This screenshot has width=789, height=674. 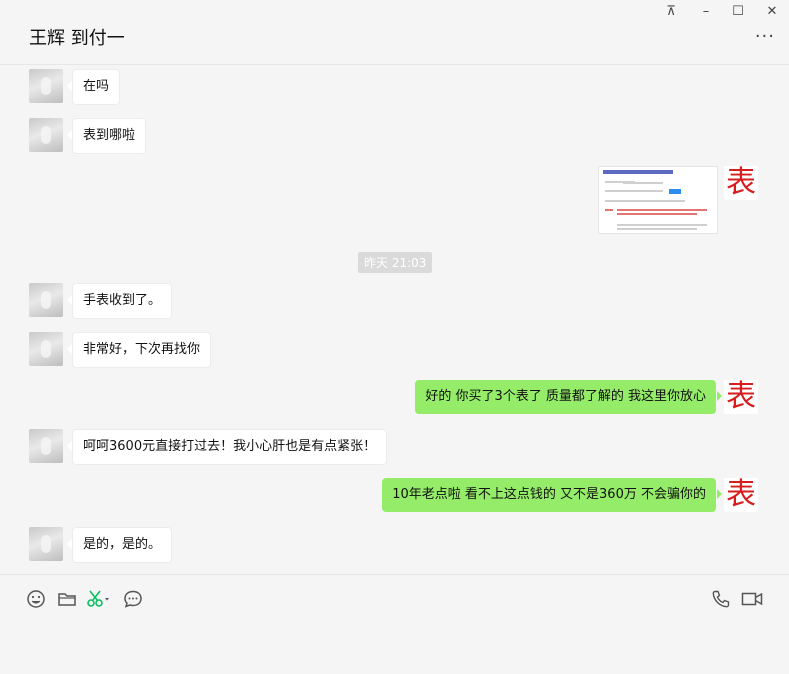 What do you see at coordinates (119, 301) in the screenshot?
I see `message-bubble-incoming: 手表收到了。` at bounding box center [119, 301].